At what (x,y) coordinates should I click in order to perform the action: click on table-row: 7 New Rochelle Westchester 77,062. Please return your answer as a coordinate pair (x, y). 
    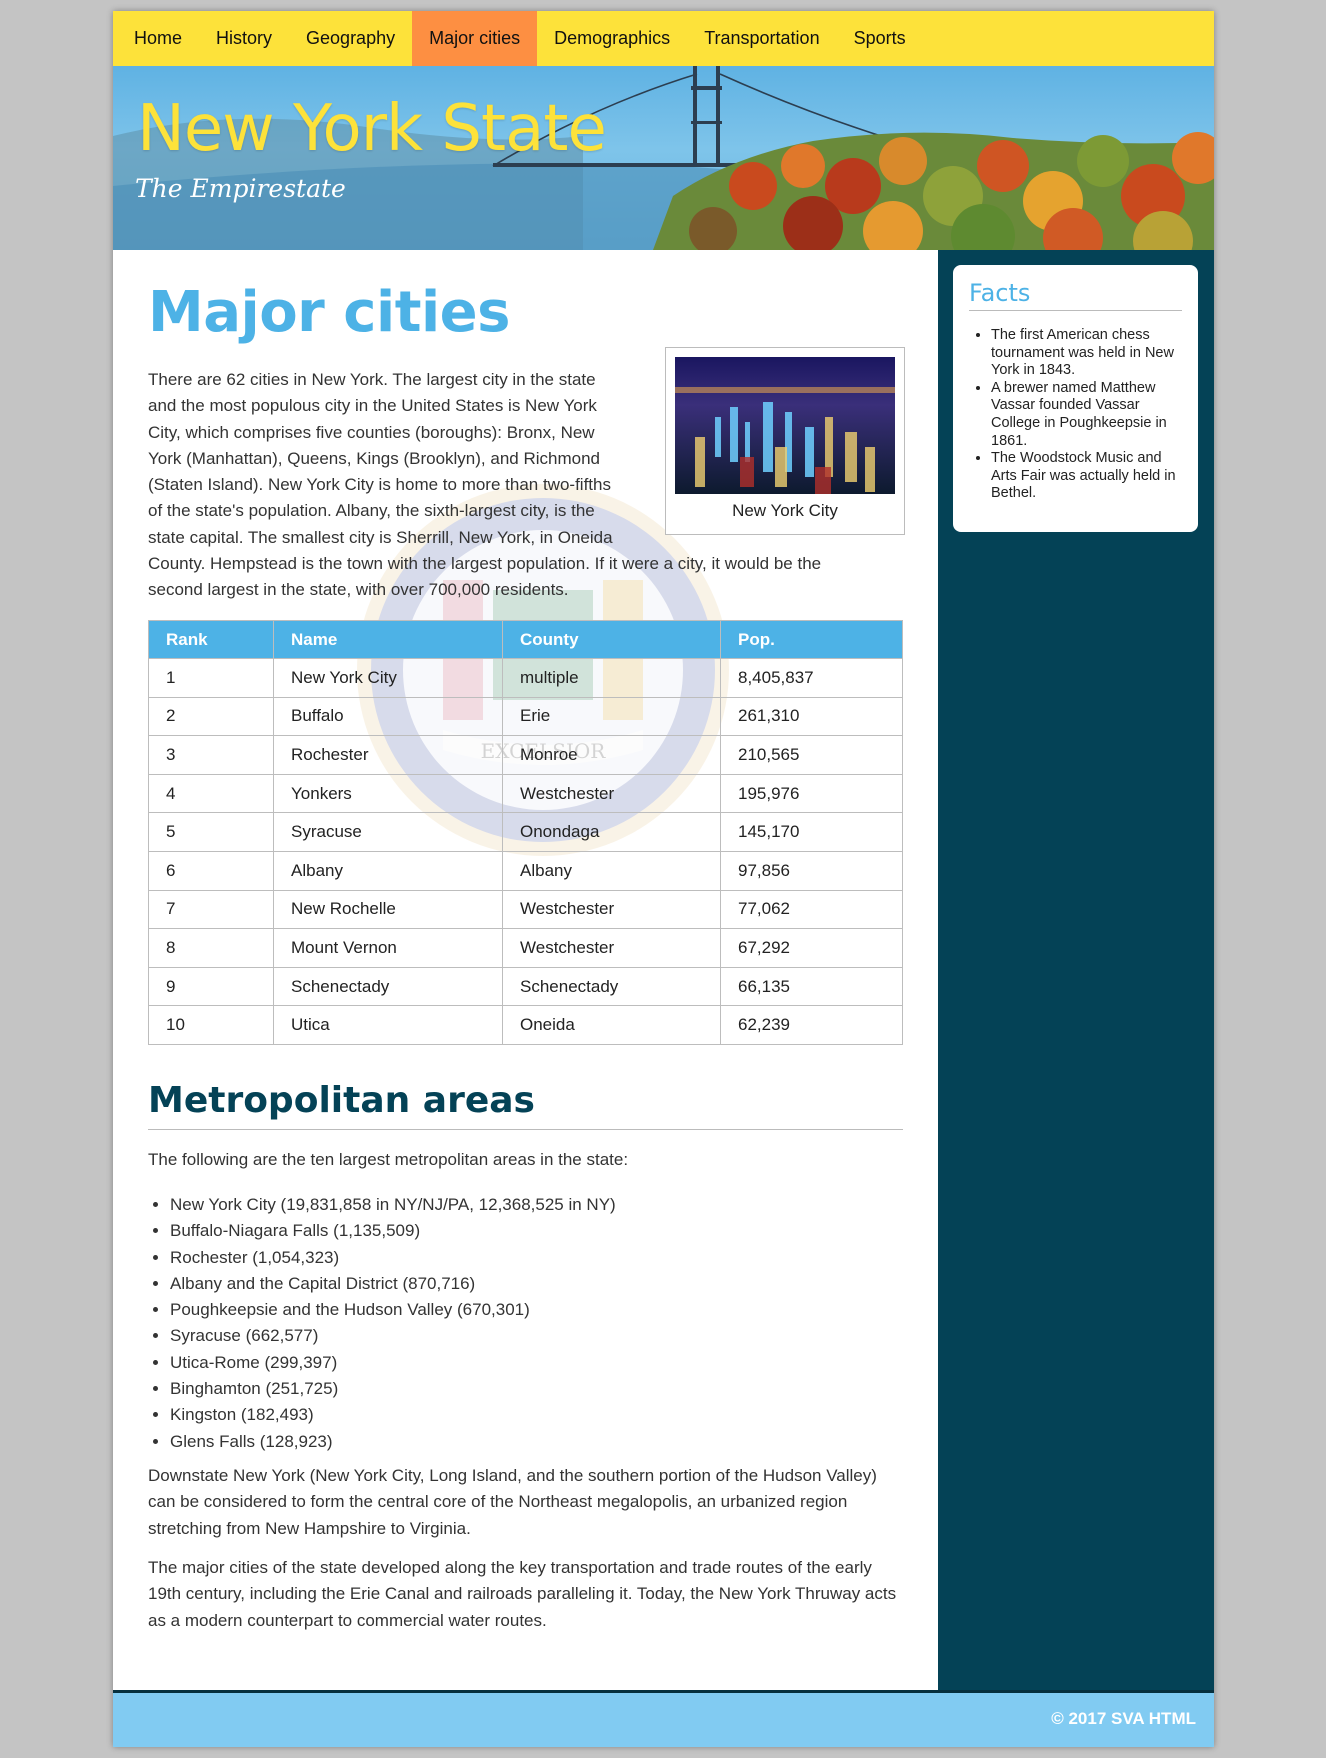
    Looking at the image, I should click on (525, 909).